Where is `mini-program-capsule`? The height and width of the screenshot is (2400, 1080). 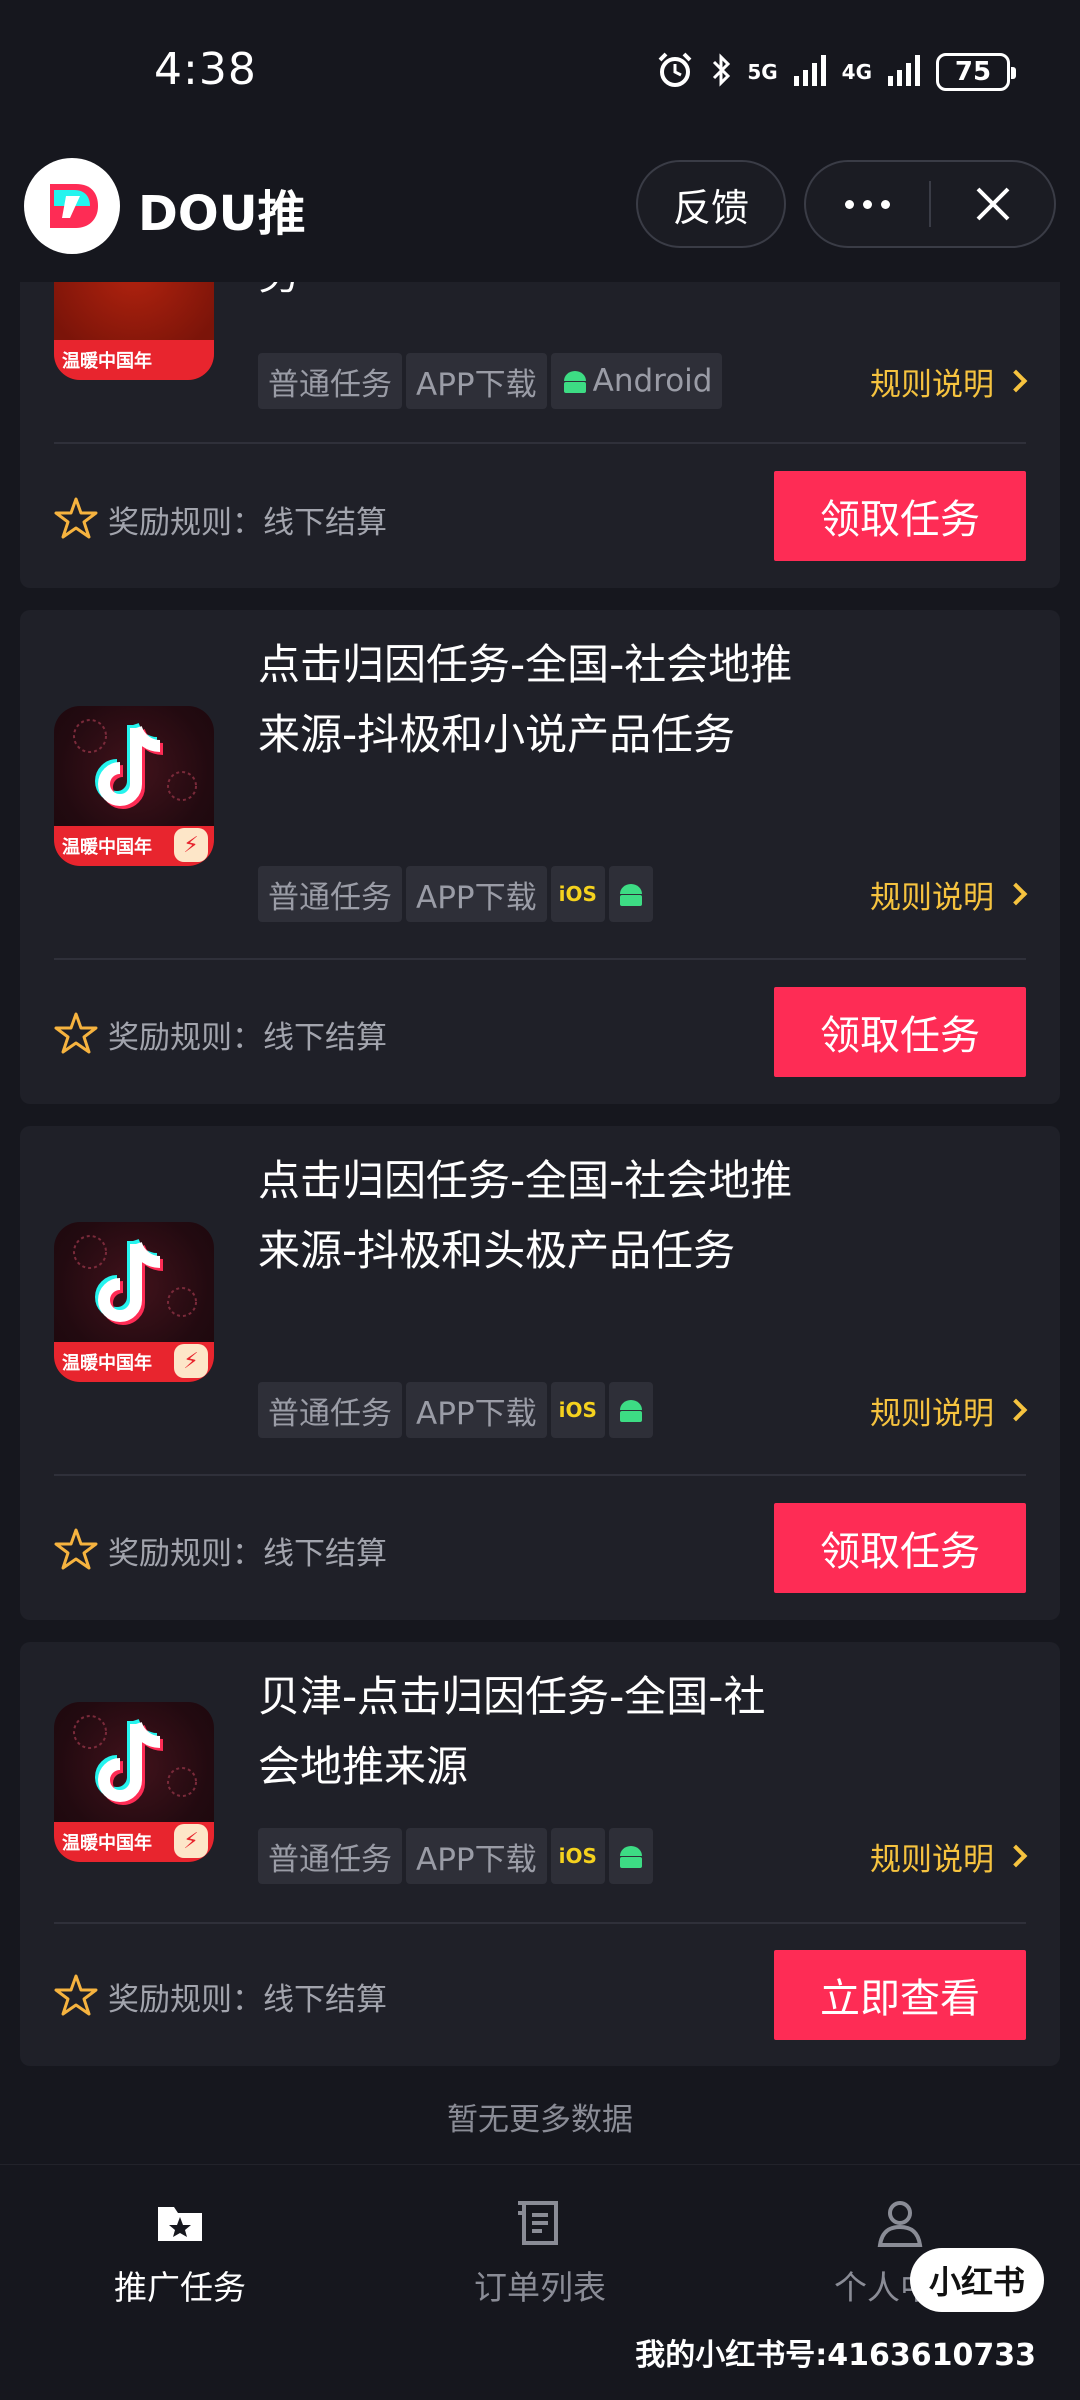 mini-program-capsule is located at coordinates (930, 204).